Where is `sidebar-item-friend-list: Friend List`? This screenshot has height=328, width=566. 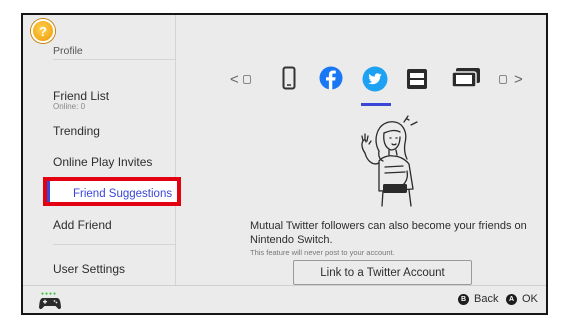
sidebar-item-friend-list: Friend List is located at coordinates (81, 96).